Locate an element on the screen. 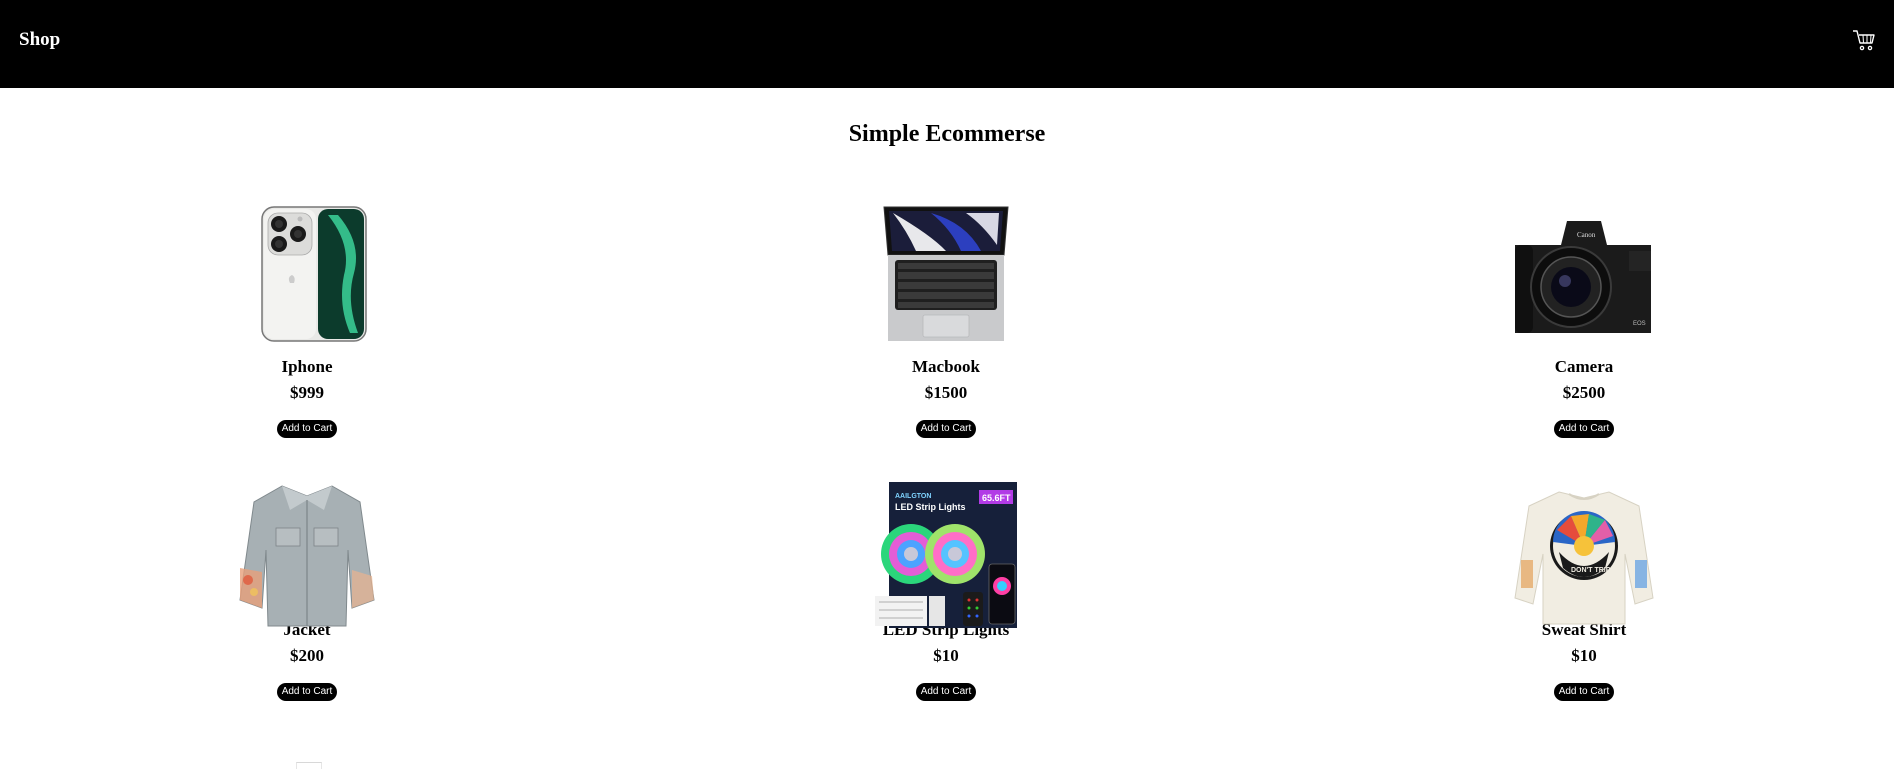  top-navbar: Shop is located at coordinates (947, 44).